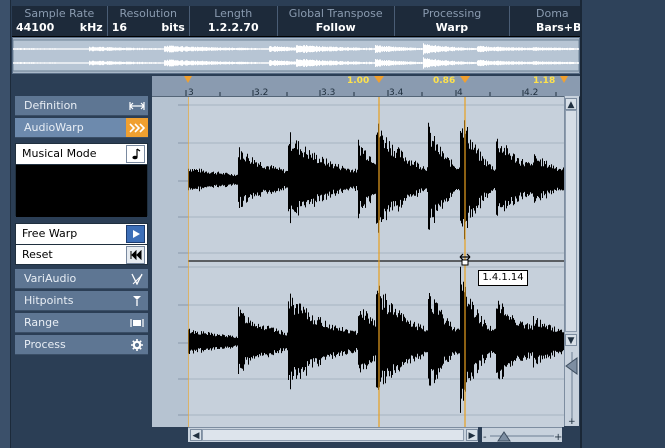 The image size is (665, 448). Describe the element at coordinates (81, 279) in the screenshot. I see `variaudio-section: VariAudio` at that location.